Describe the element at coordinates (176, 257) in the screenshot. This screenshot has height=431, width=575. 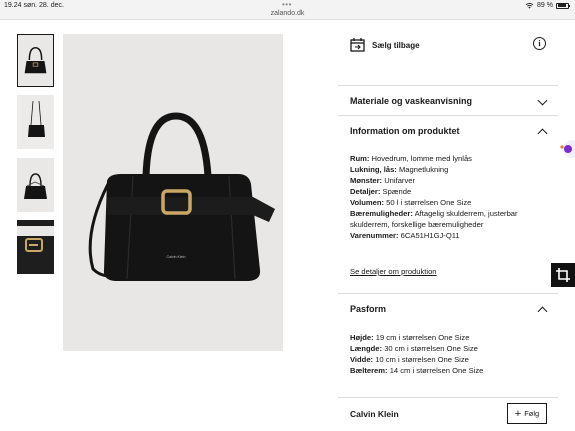
I see `bag-logo-text: Calvin Klein` at that location.